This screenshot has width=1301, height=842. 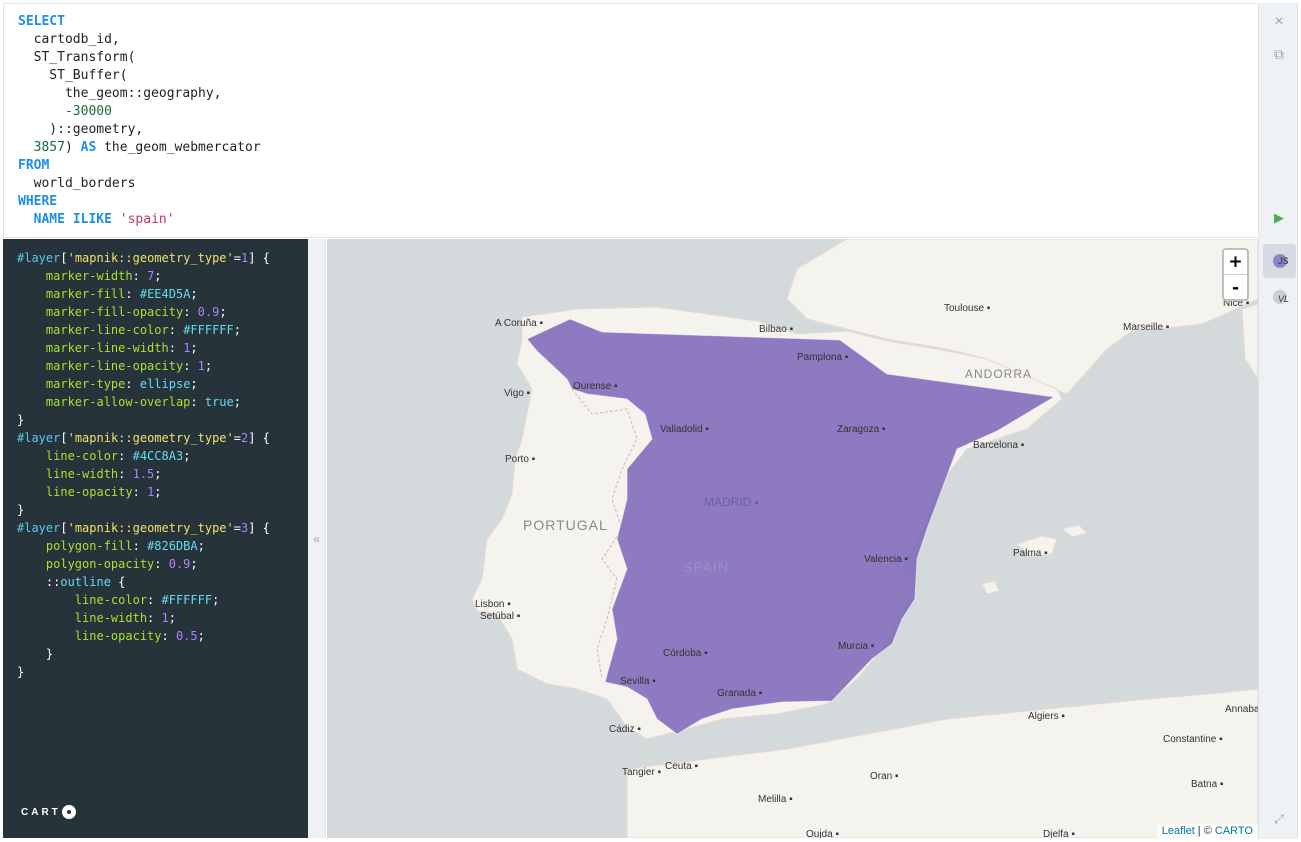 What do you see at coordinates (81, 129) in the screenshot?
I see `sql-line: )::geometry,` at bounding box center [81, 129].